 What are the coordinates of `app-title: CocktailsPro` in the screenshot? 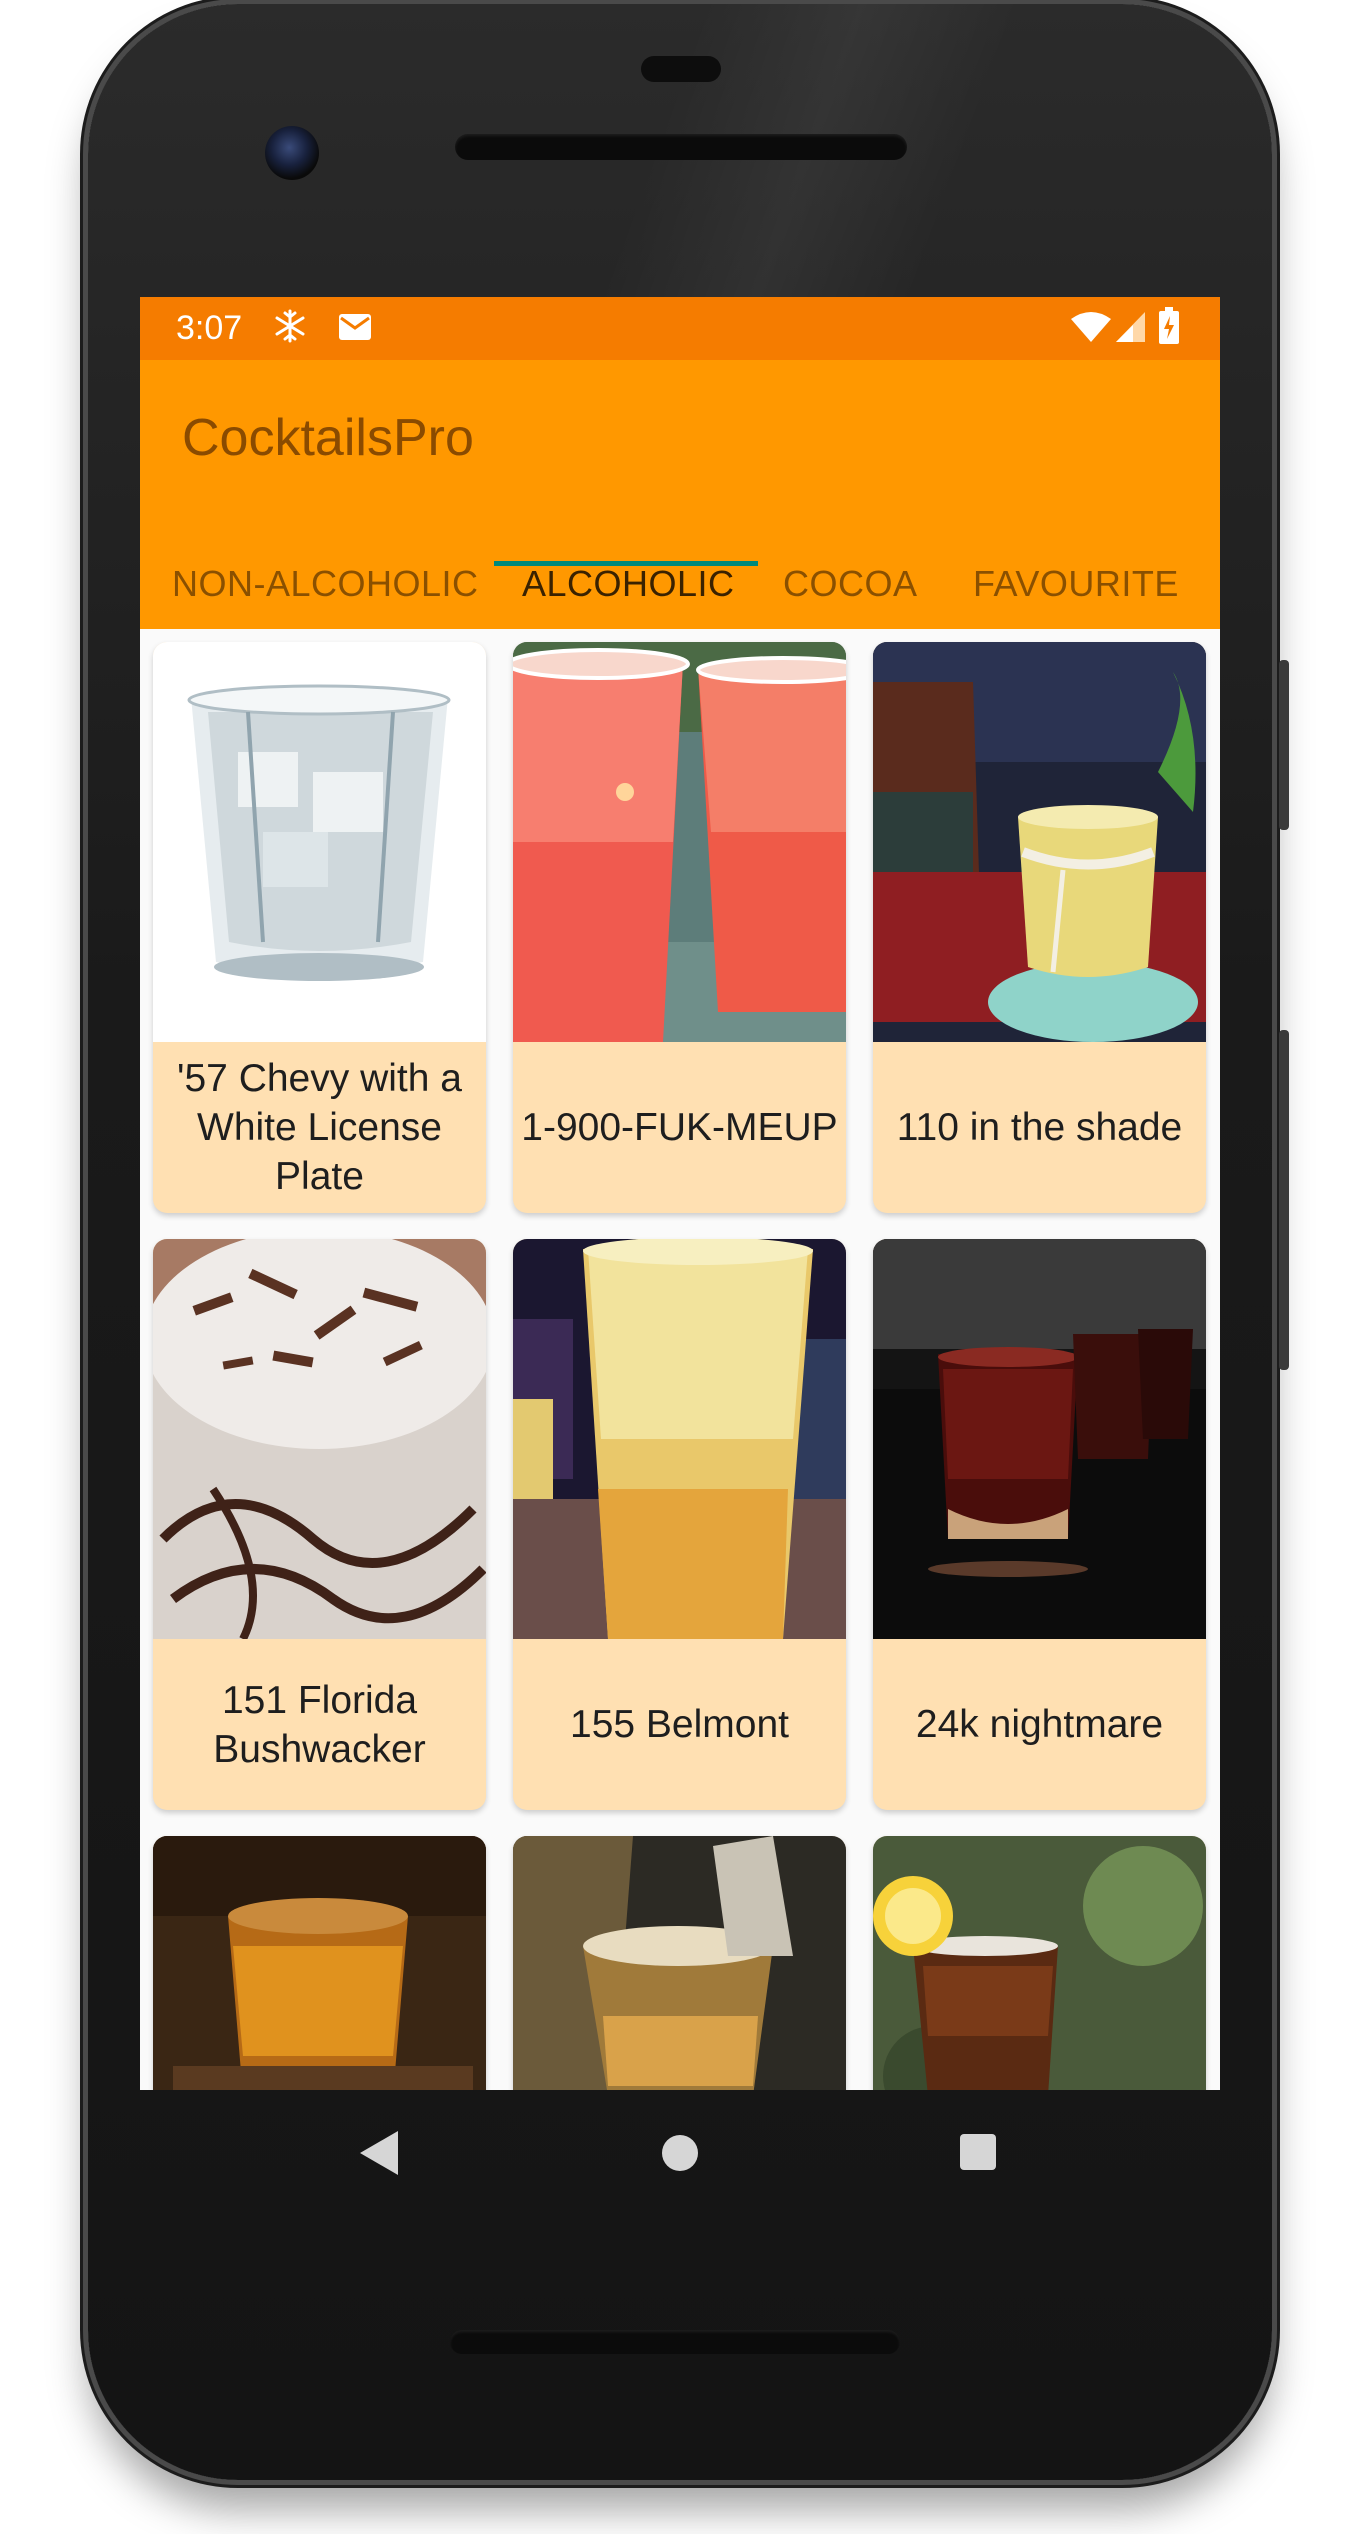 It's located at (328, 438).